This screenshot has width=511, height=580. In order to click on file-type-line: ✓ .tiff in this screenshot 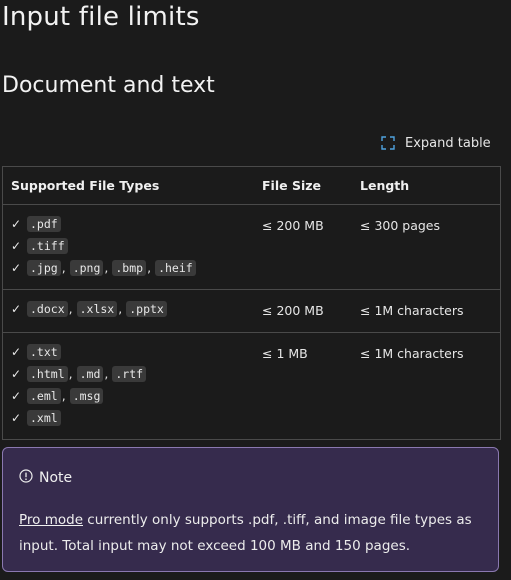, I will do `click(128, 246)`.